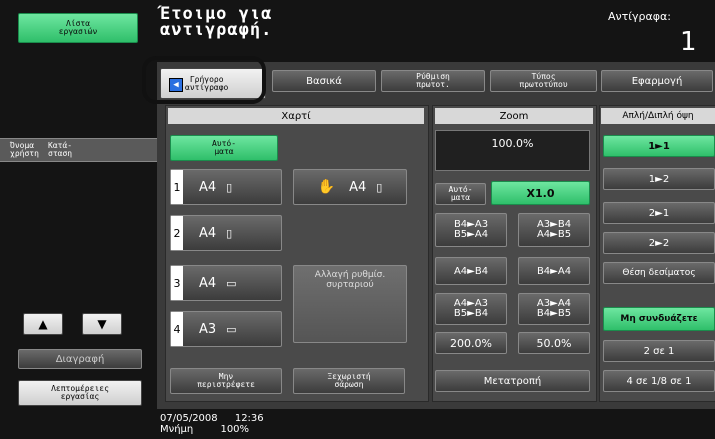 The height and width of the screenshot is (439, 715). I want to click on arrow-down-icon: ▼, so click(102, 324).